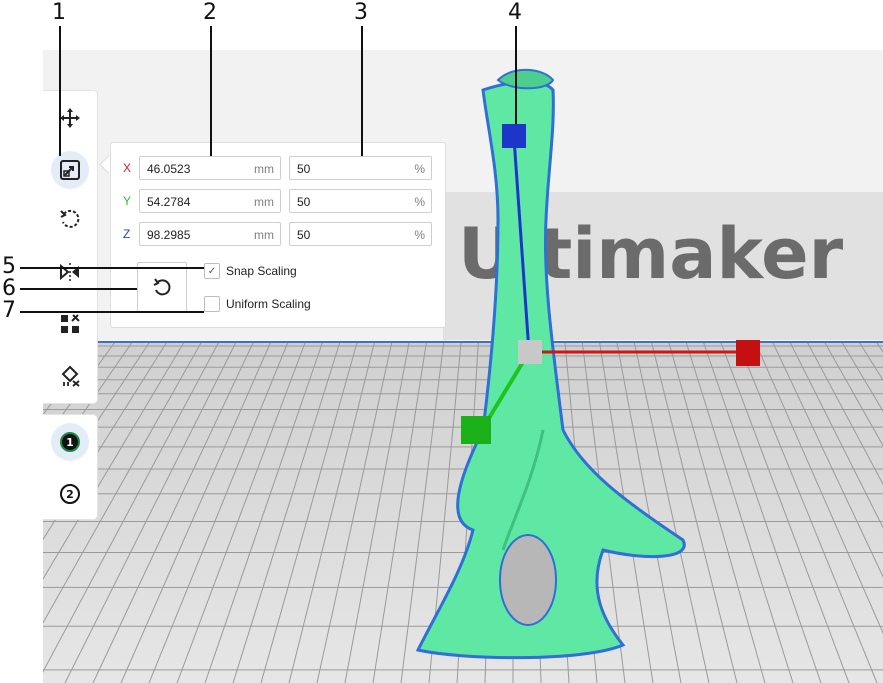 The image size is (883, 683). I want to click on scale-tool-button, so click(70, 170).